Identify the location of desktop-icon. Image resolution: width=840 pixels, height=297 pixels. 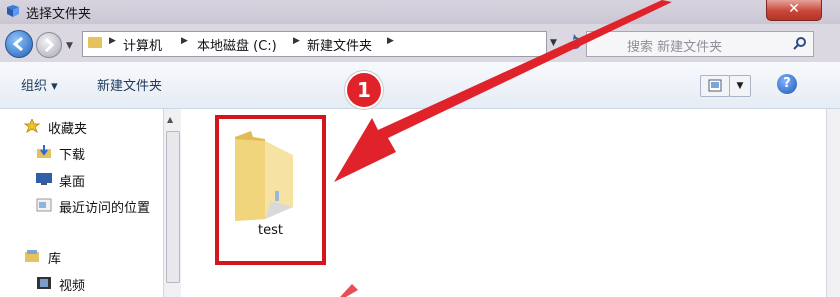
(44, 179).